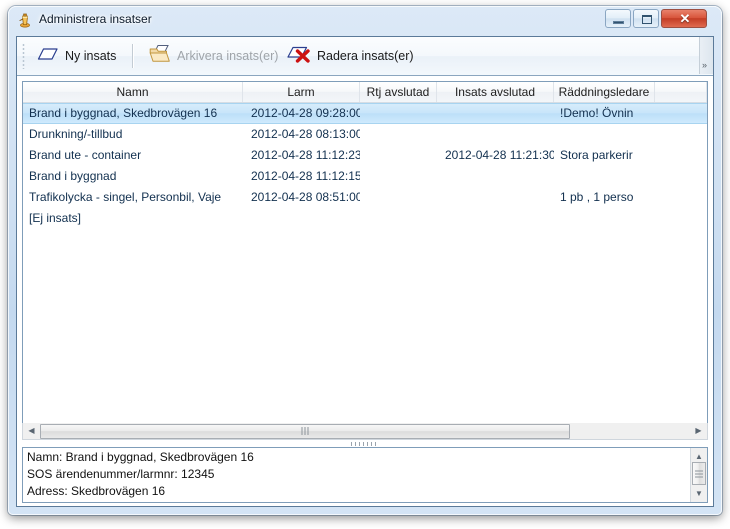 The width and height of the screenshot is (730, 529). Describe the element at coordinates (365, 218) in the screenshot. I see `table-row: [Ej insats]` at that location.